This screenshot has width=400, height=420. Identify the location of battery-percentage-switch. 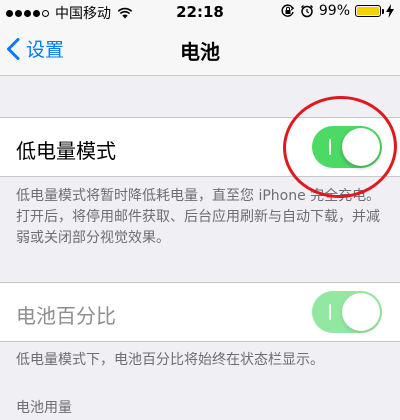
(347, 312).